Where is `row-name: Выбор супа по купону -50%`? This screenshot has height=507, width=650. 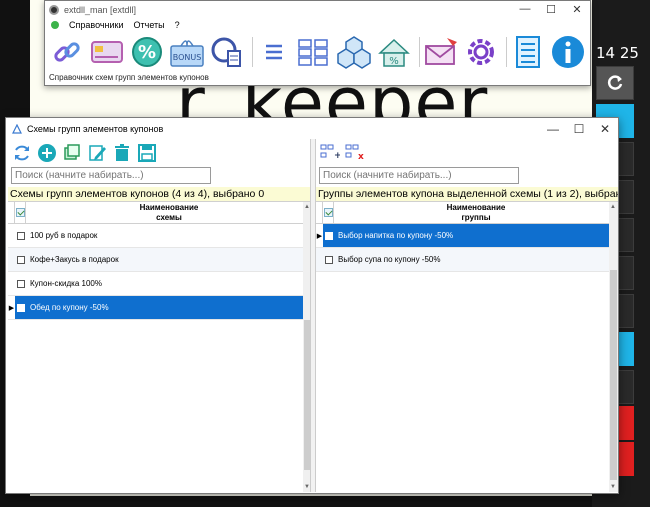 row-name: Выбор супа по купону -50% is located at coordinates (389, 259).